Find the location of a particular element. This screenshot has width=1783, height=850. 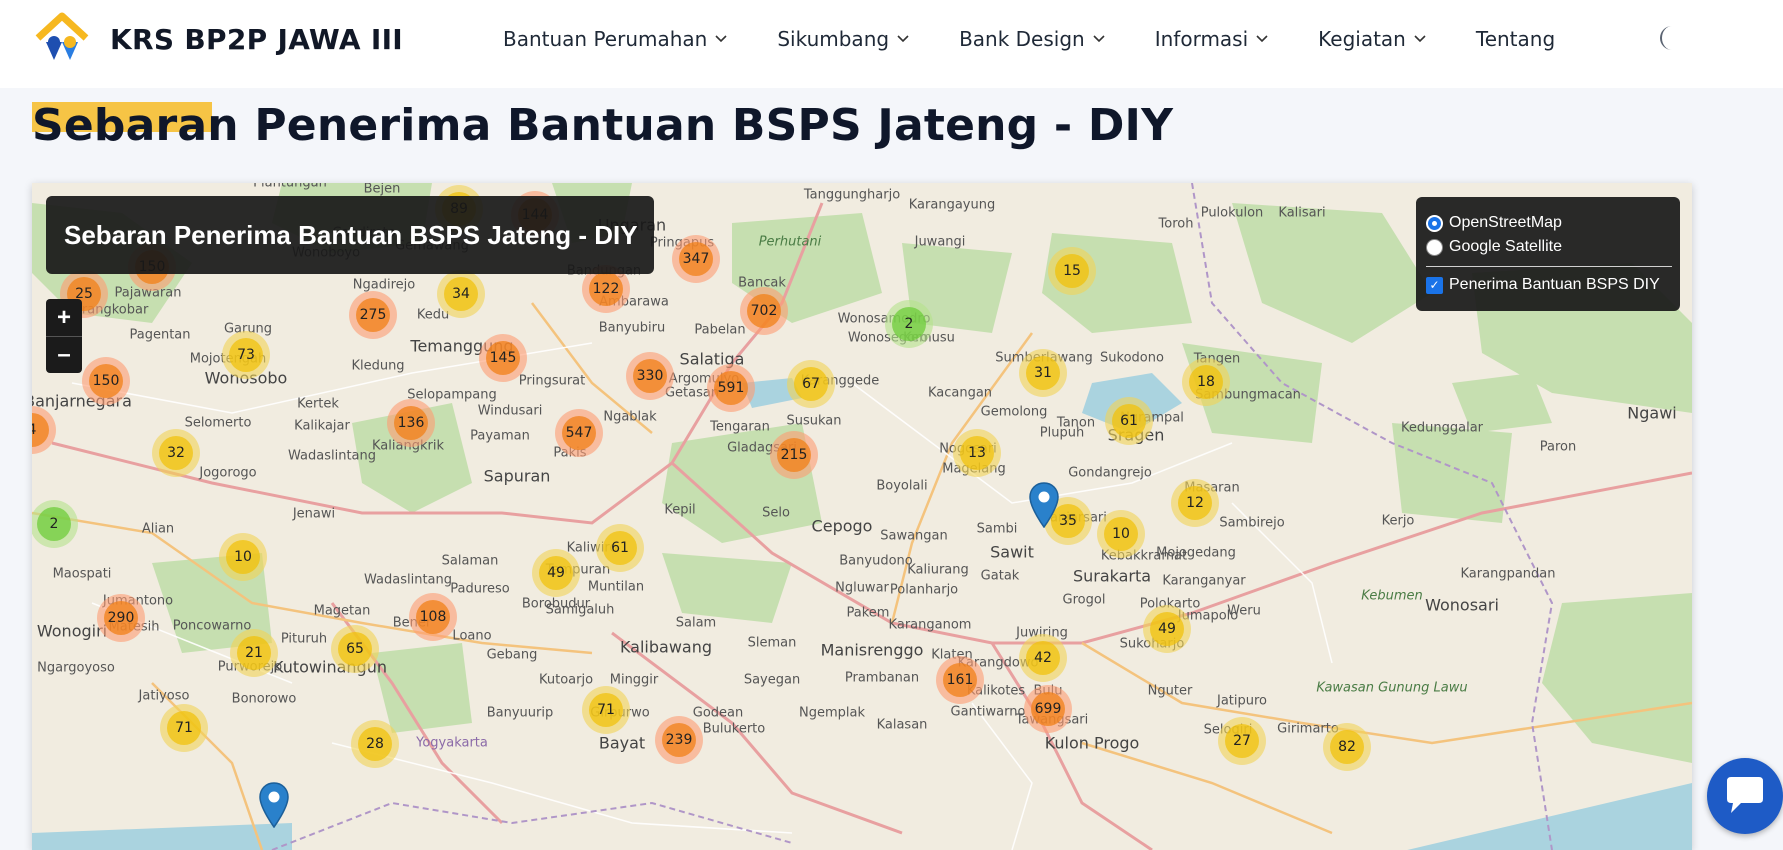

zoom-in-button: + is located at coordinates (64, 317).